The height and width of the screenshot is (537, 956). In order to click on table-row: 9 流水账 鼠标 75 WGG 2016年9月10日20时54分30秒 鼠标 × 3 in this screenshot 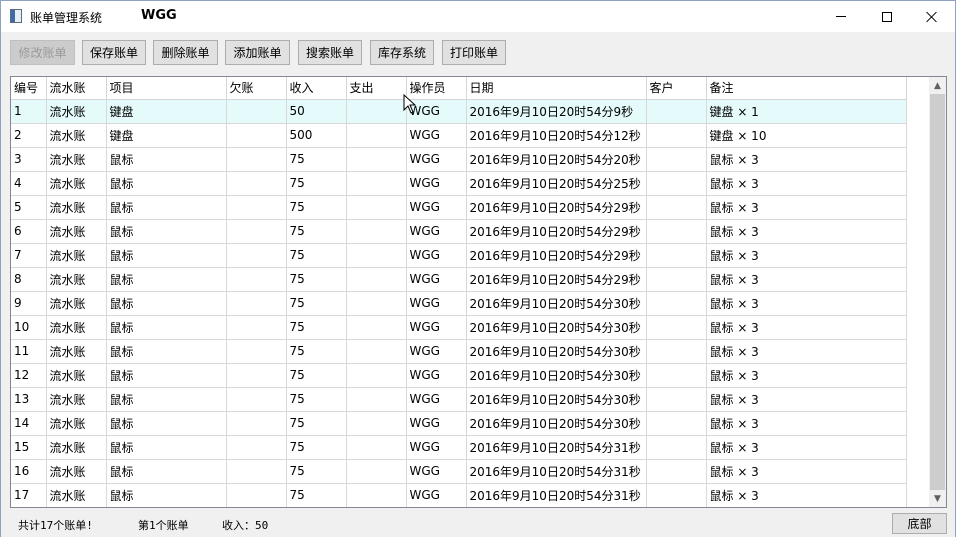, I will do `click(459, 303)`.